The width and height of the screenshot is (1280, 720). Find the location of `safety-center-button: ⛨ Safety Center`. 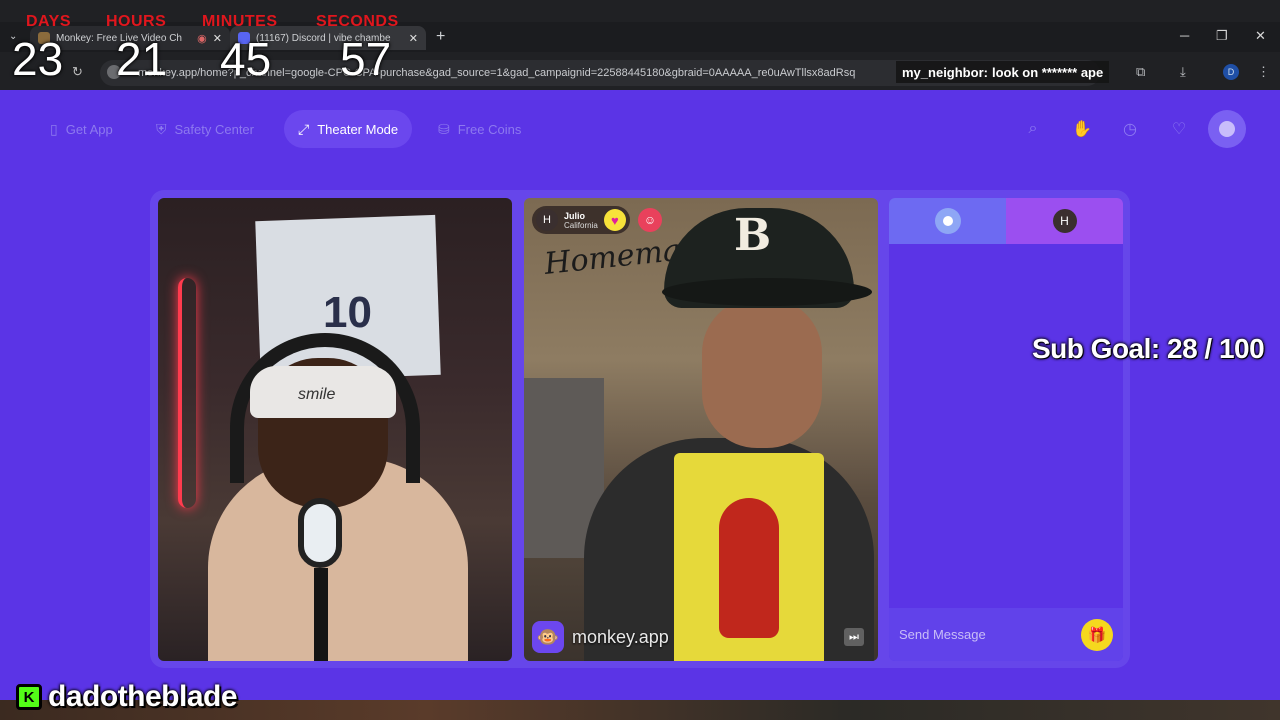

safety-center-button: ⛨ Safety Center is located at coordinates (205, 129).